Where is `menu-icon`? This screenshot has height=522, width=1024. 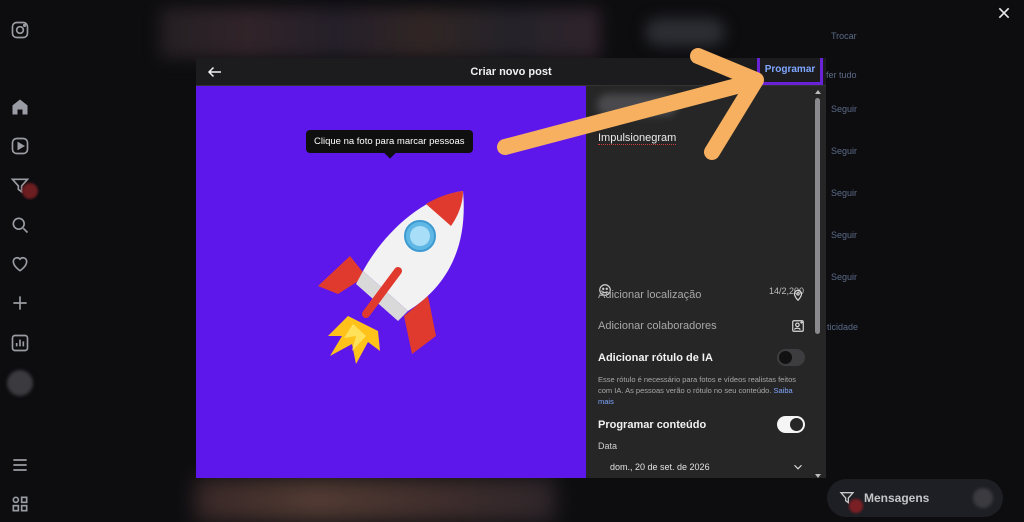
menu-icon is located at coordinates (20, 465).